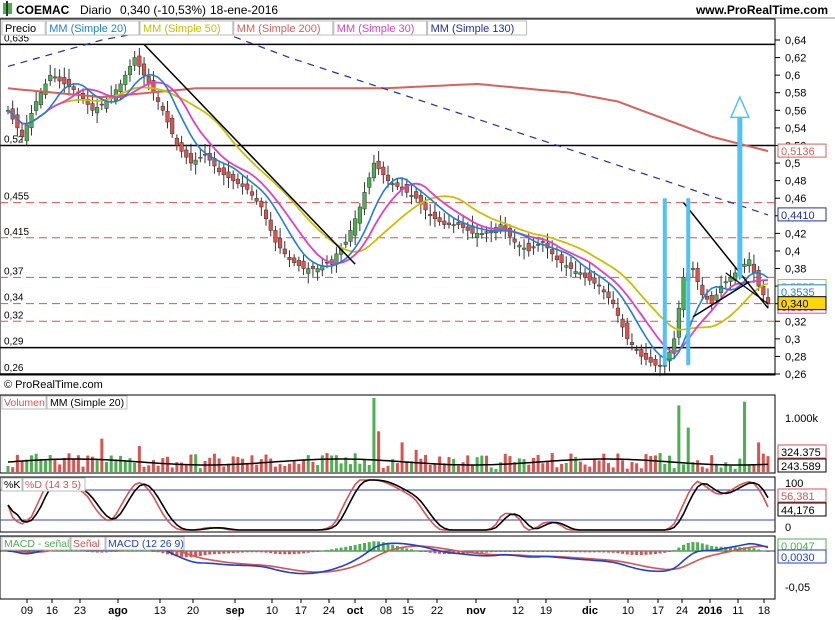 This screenshot has height=620, width=835. Describe the element at coordinates (86, 544) in the screenshot. I see `macd-signal-legend-label: Señal` at that location.